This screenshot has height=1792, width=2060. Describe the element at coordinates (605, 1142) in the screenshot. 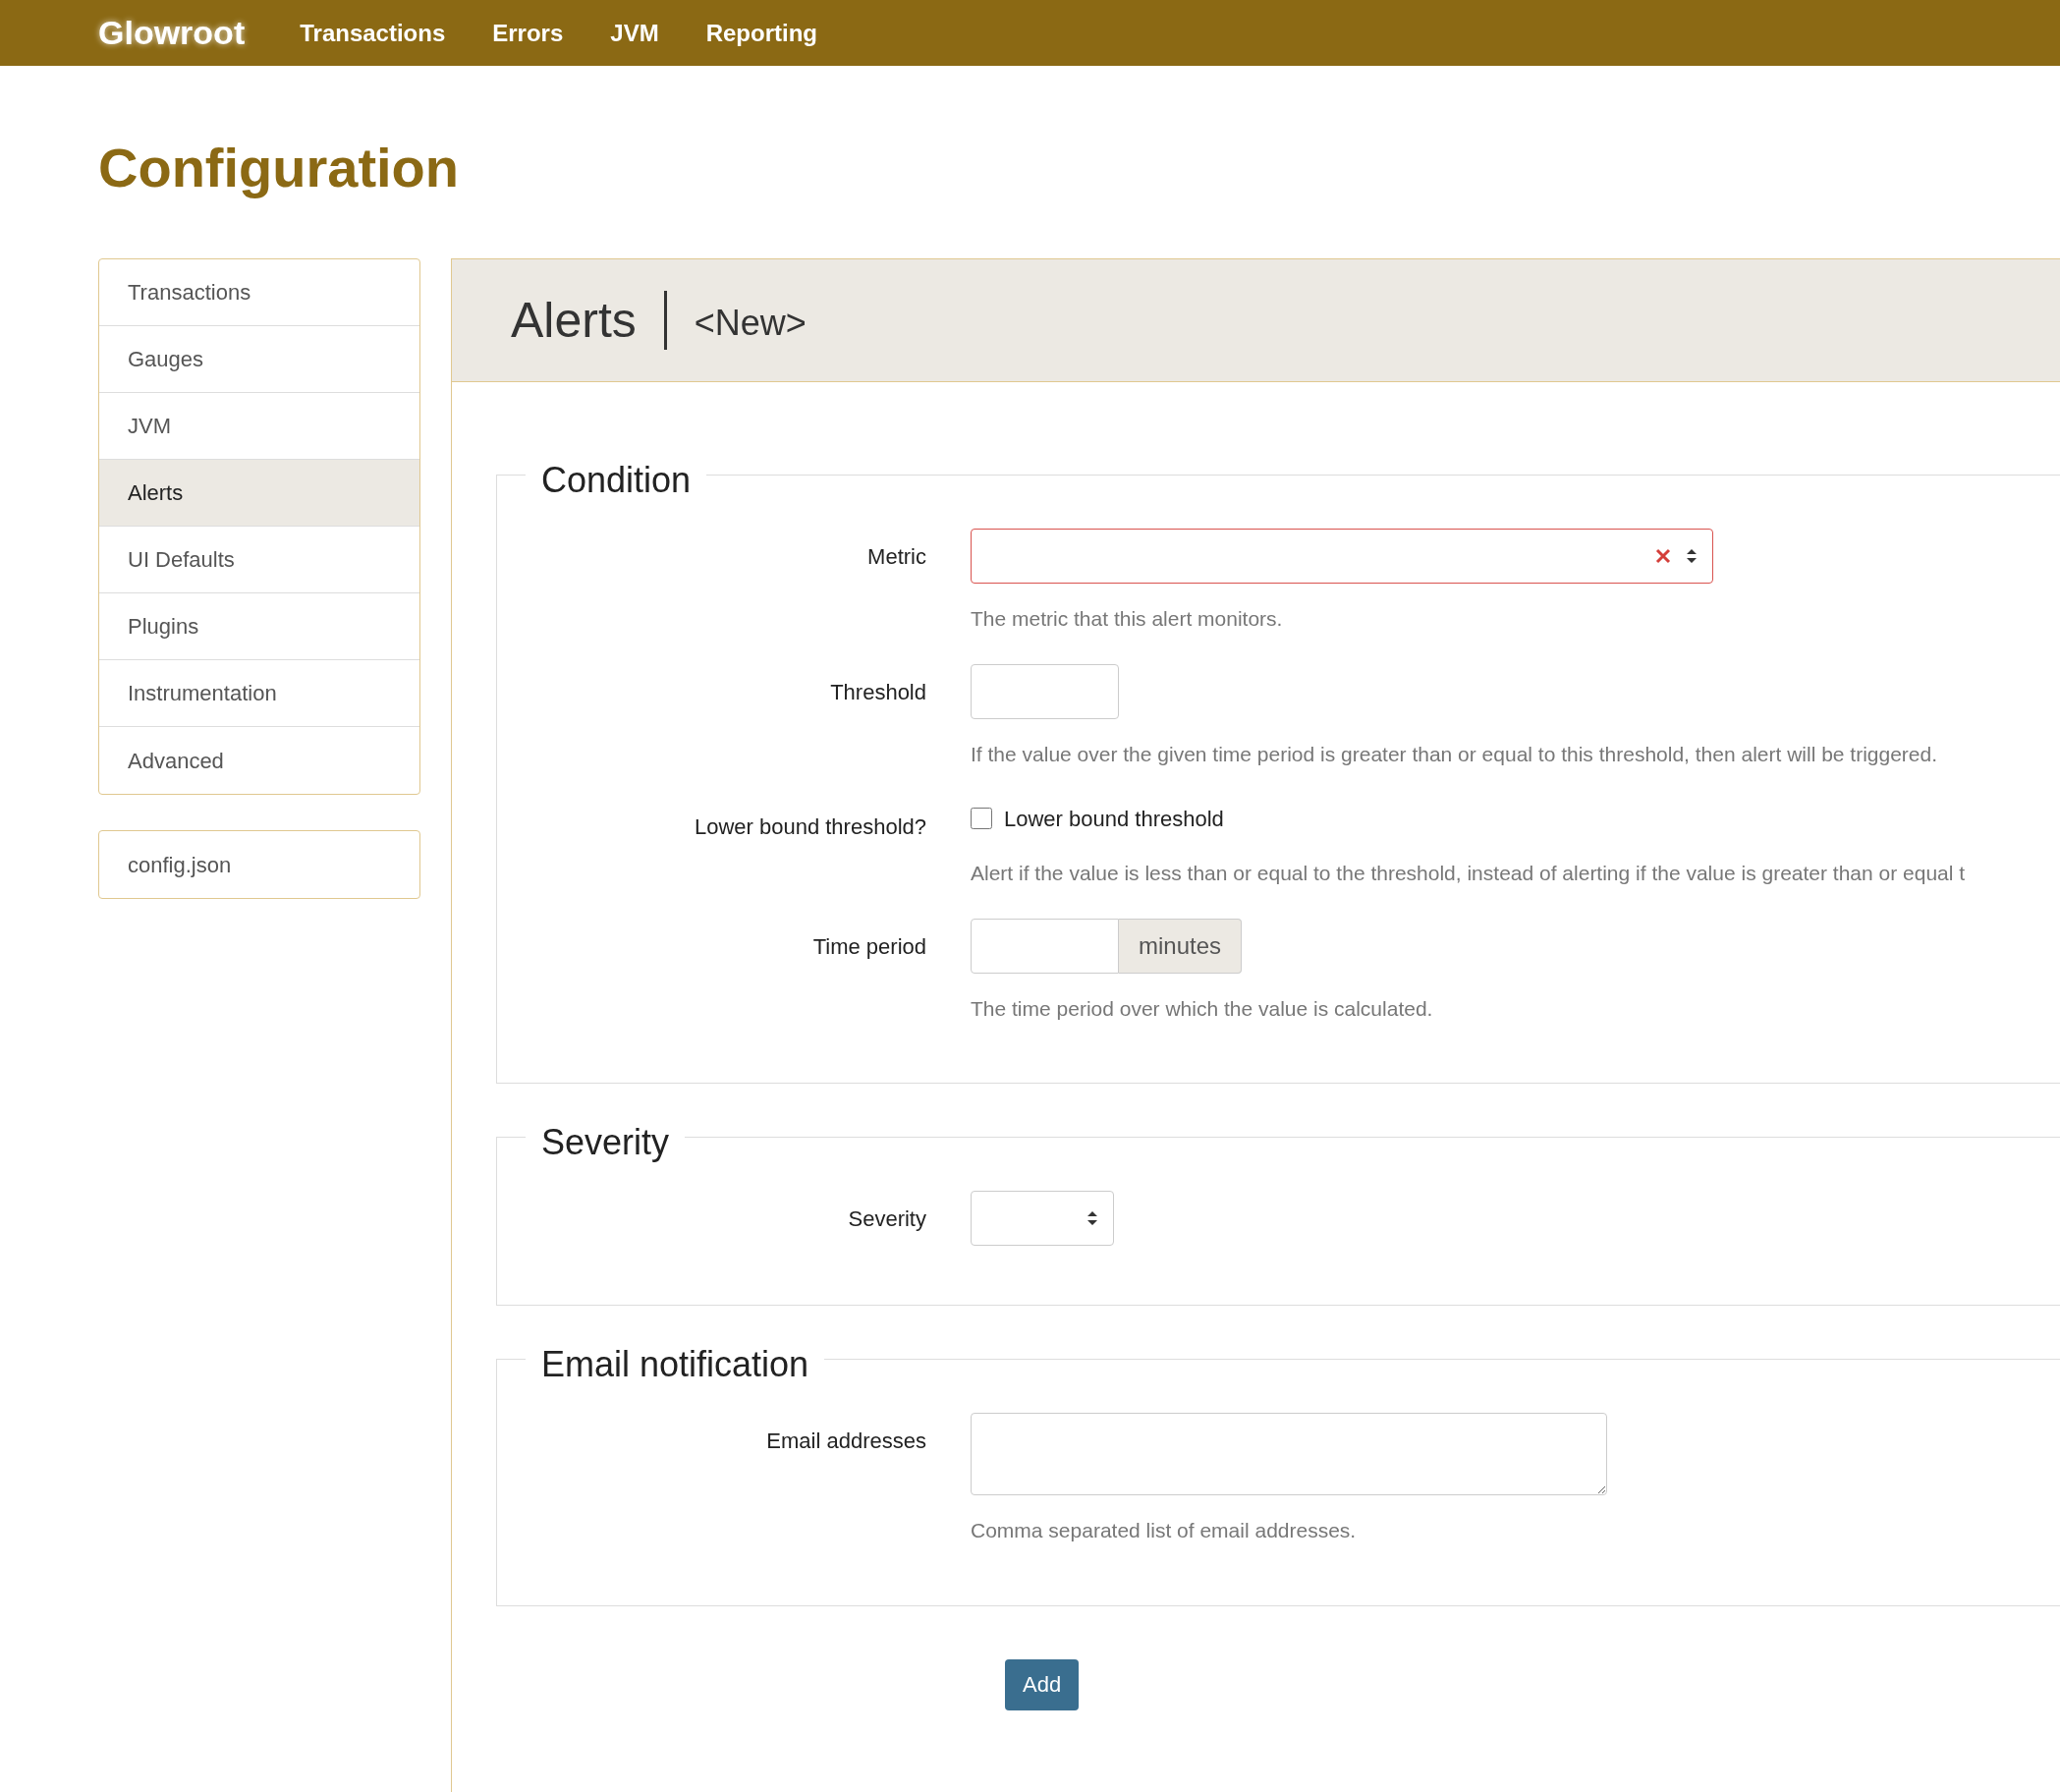

I see `section-legend: Severity` at that location.